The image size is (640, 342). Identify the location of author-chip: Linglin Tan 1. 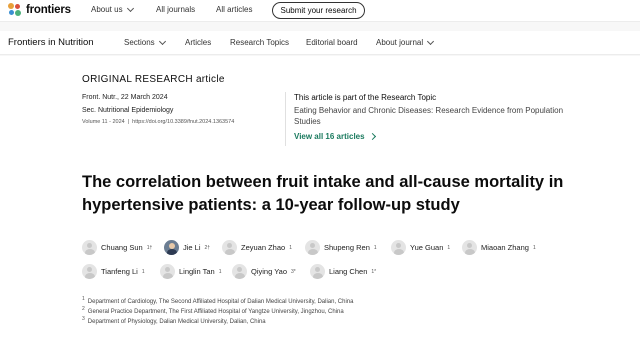
(191, 271).